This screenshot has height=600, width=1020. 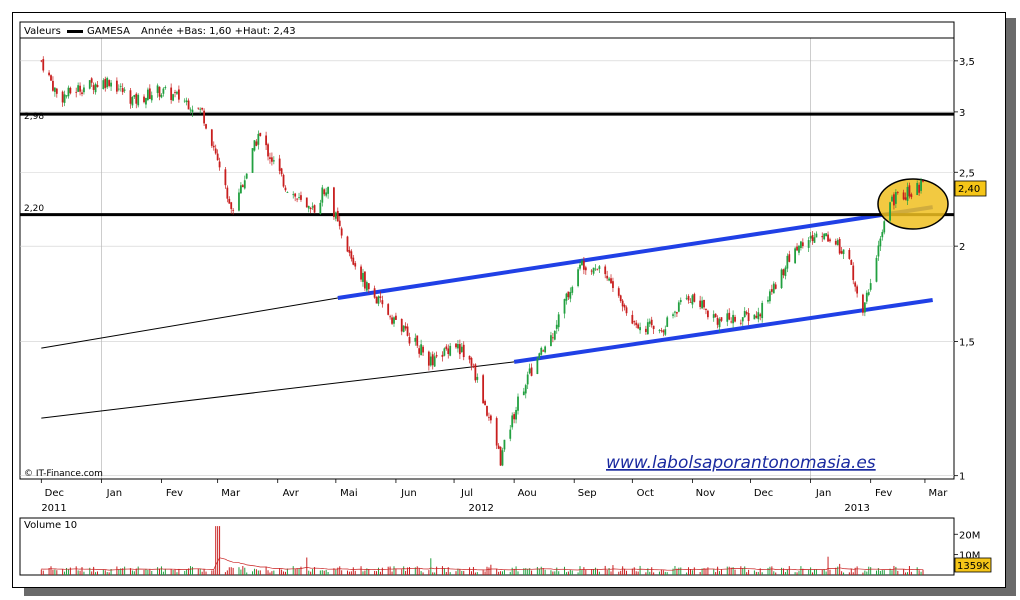 I want to click on level-label-298: 2,98, so click(x=34, y=117).